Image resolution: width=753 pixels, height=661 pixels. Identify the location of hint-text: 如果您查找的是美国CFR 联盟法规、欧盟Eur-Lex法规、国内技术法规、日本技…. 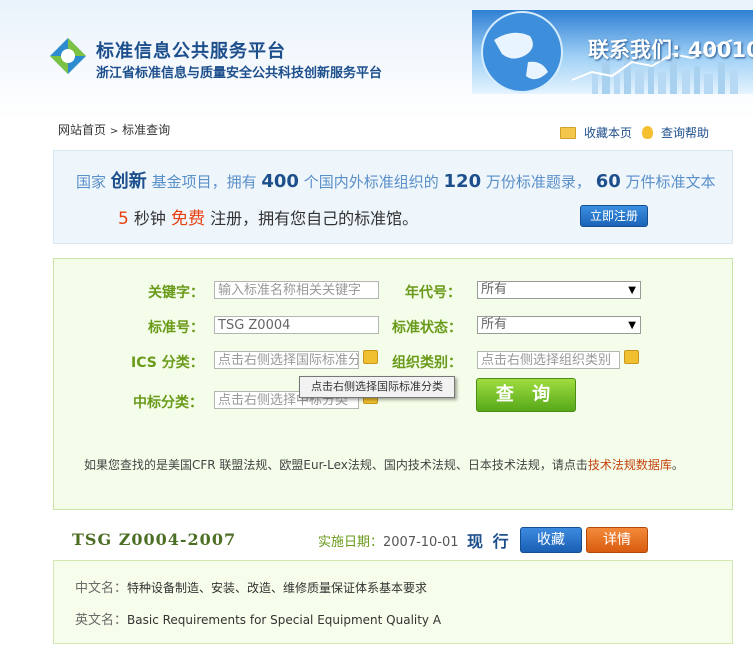
(336, 465).